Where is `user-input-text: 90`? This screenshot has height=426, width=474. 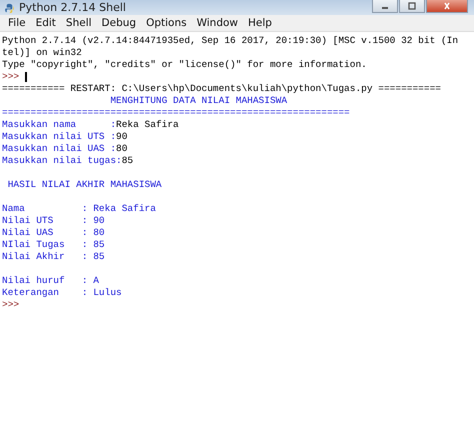
user-input-text: 90 is located at coordinates (122, 137).